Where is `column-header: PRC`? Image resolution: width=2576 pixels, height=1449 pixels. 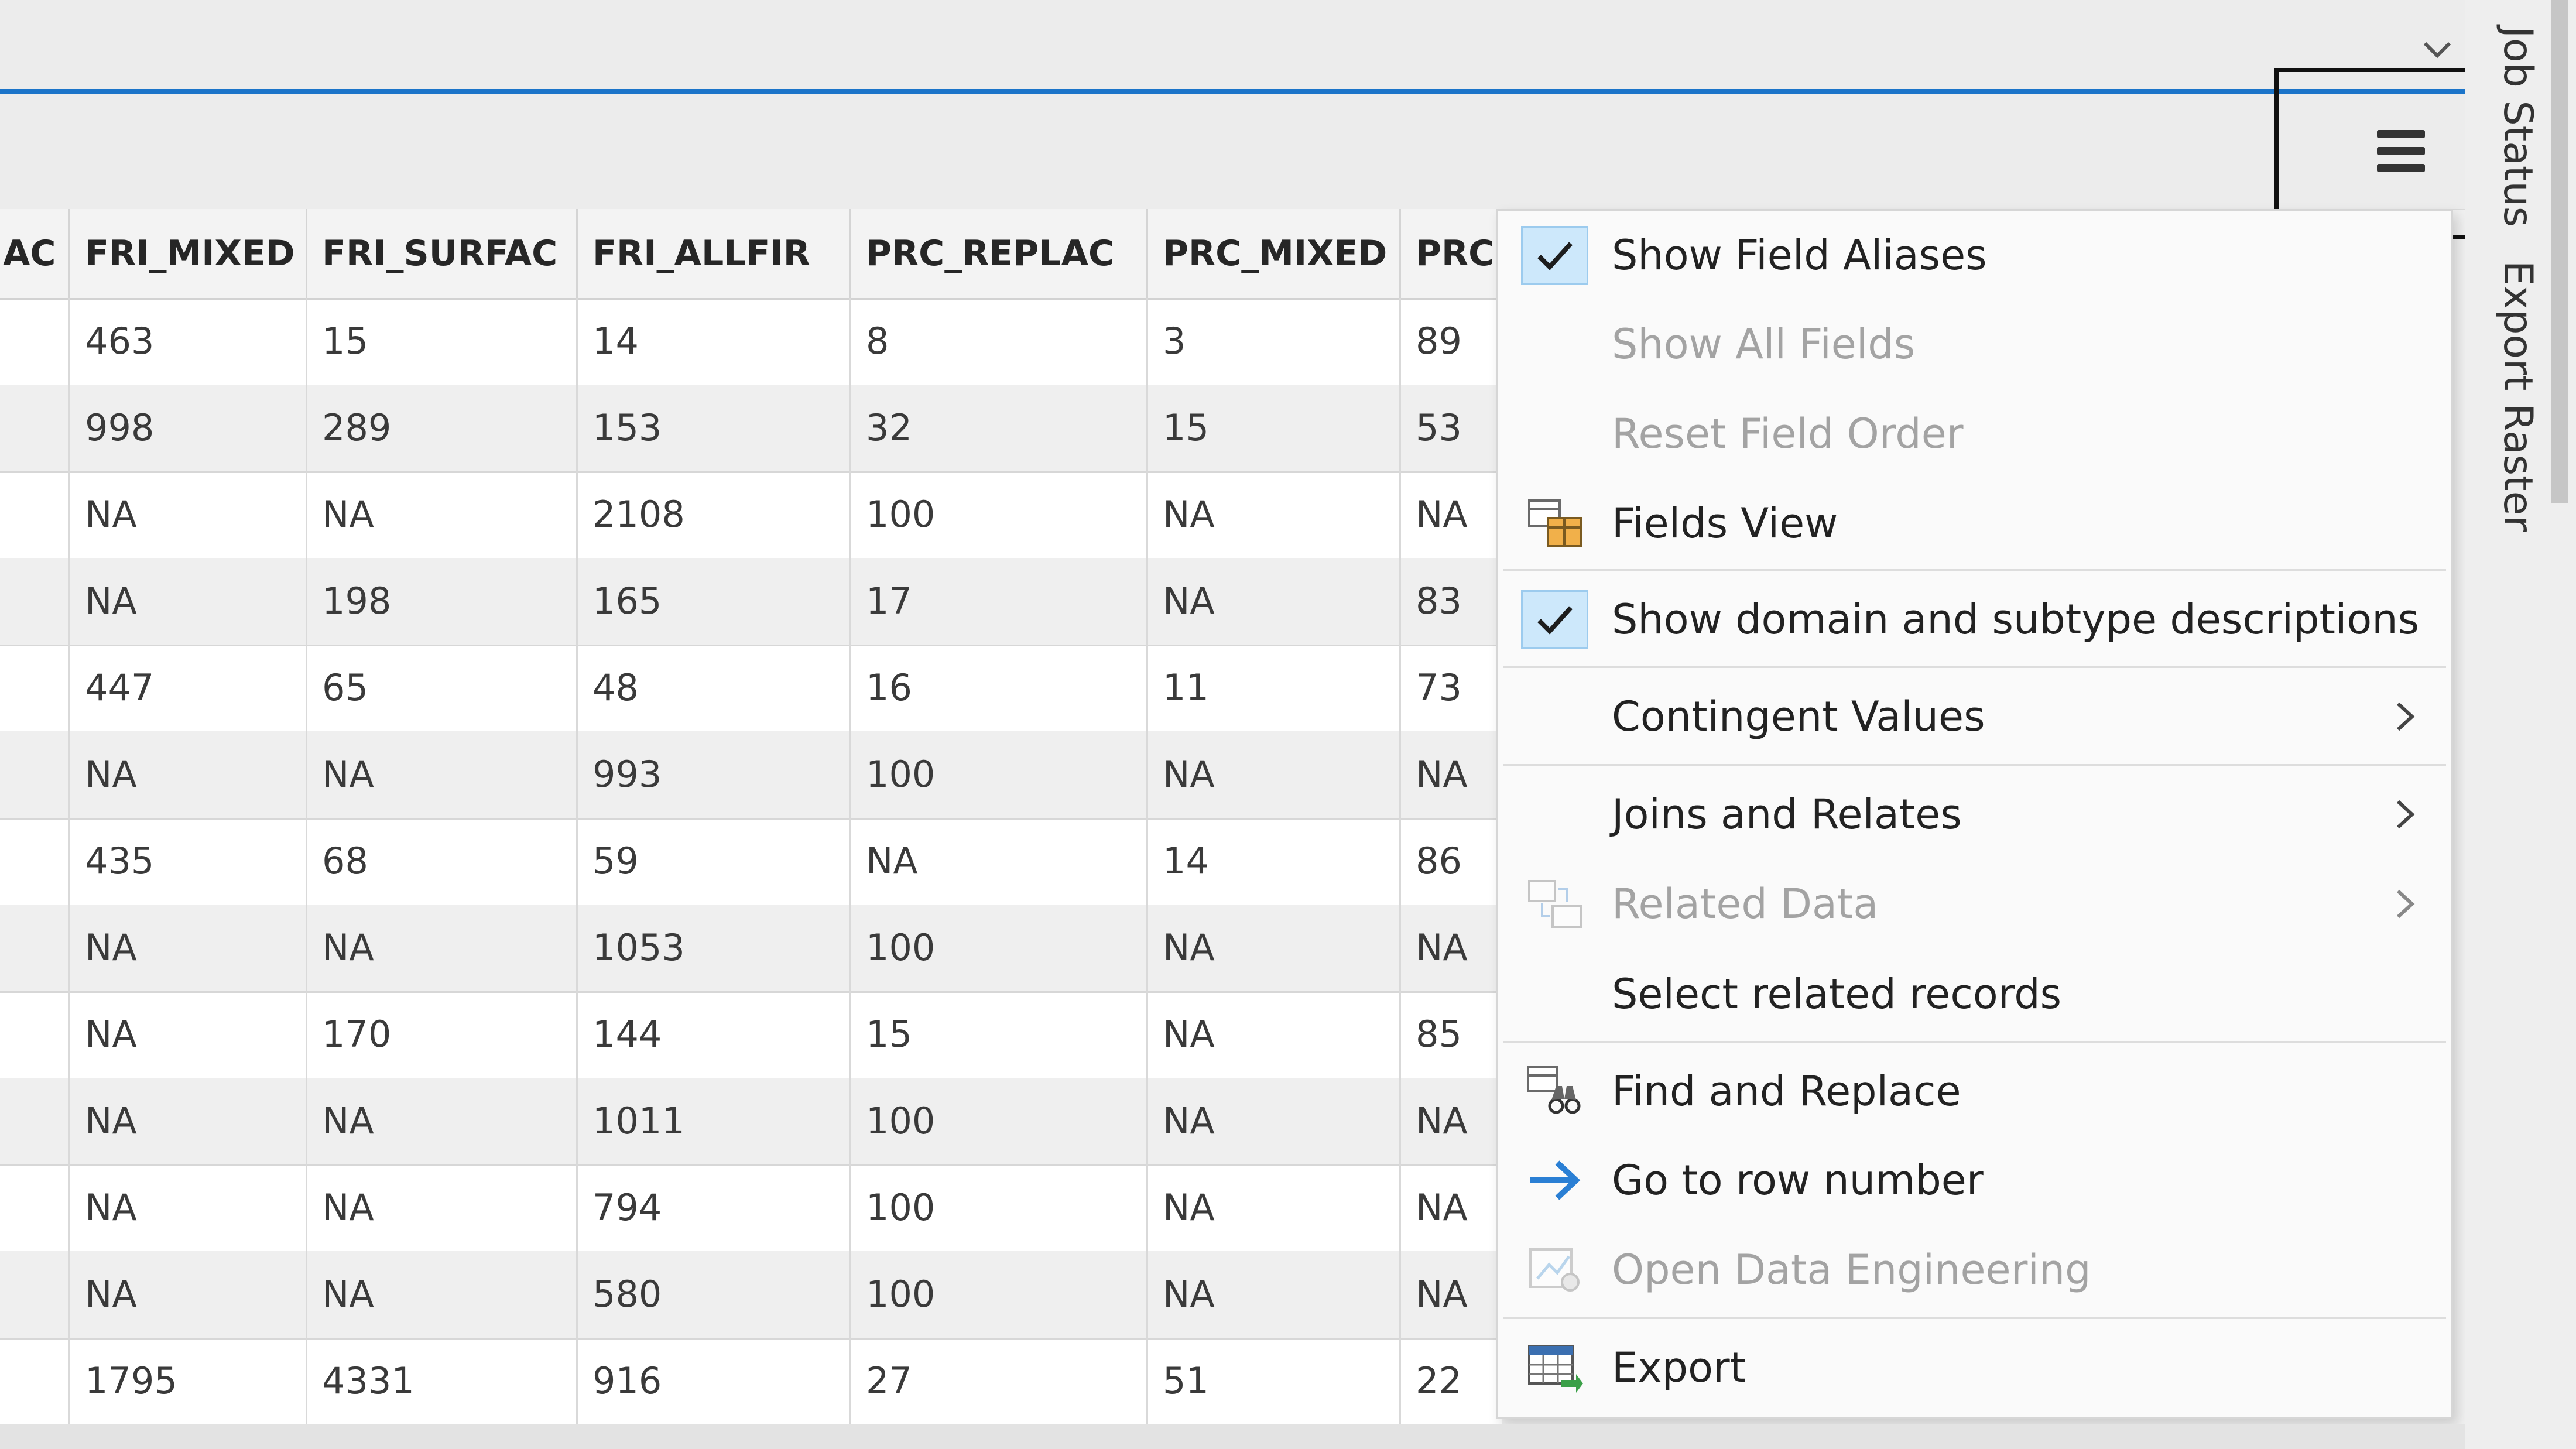
column-header: PRC is located at coordinates (1451, 253).